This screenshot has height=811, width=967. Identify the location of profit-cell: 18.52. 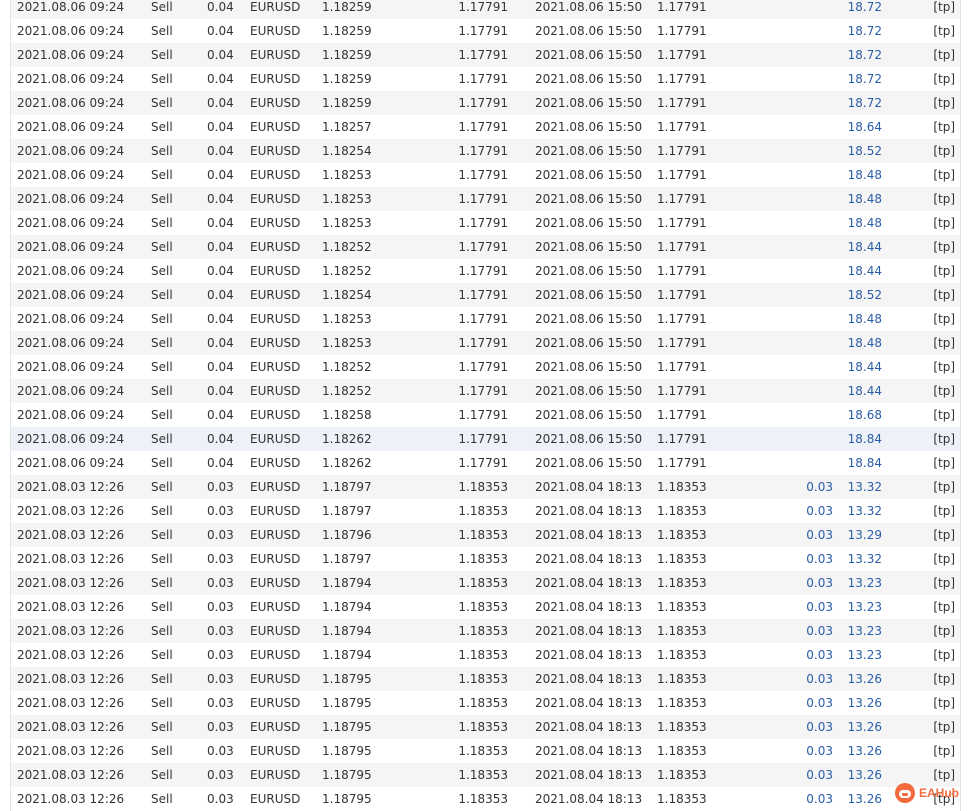
(864, 295).